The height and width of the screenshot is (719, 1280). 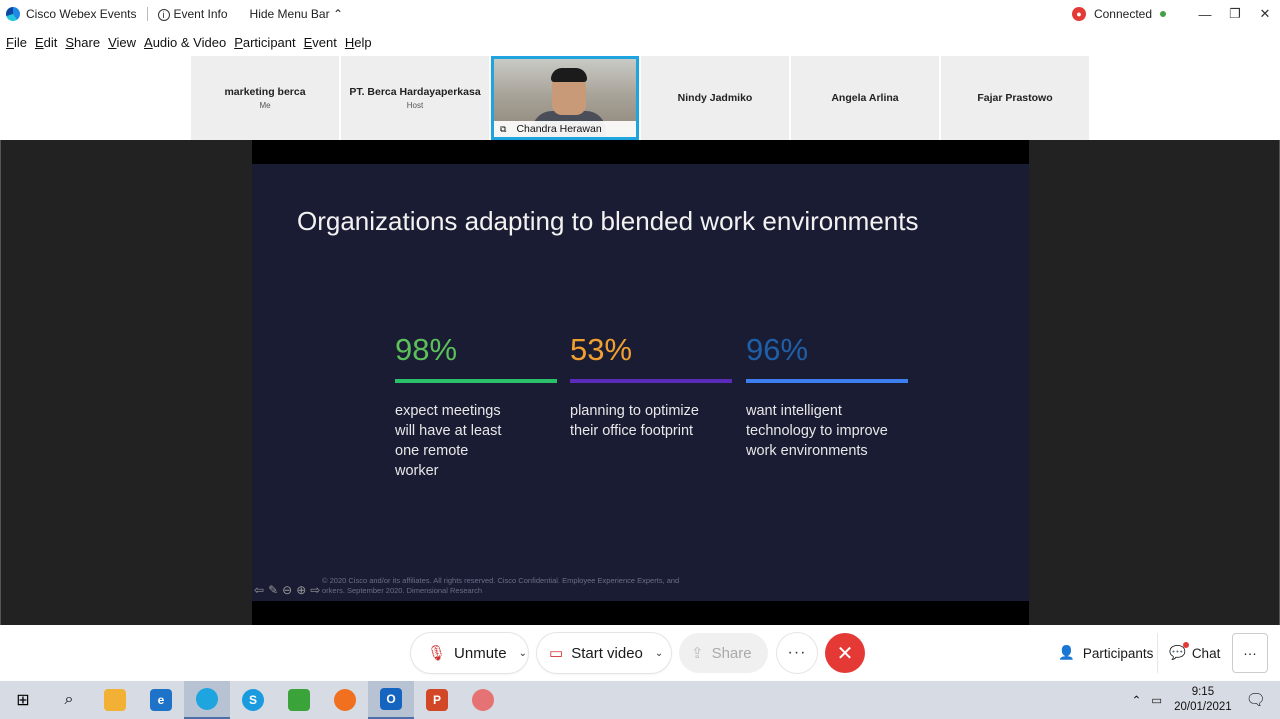 I want to click on share-icon: ⇪, so click(x=697, y=653).